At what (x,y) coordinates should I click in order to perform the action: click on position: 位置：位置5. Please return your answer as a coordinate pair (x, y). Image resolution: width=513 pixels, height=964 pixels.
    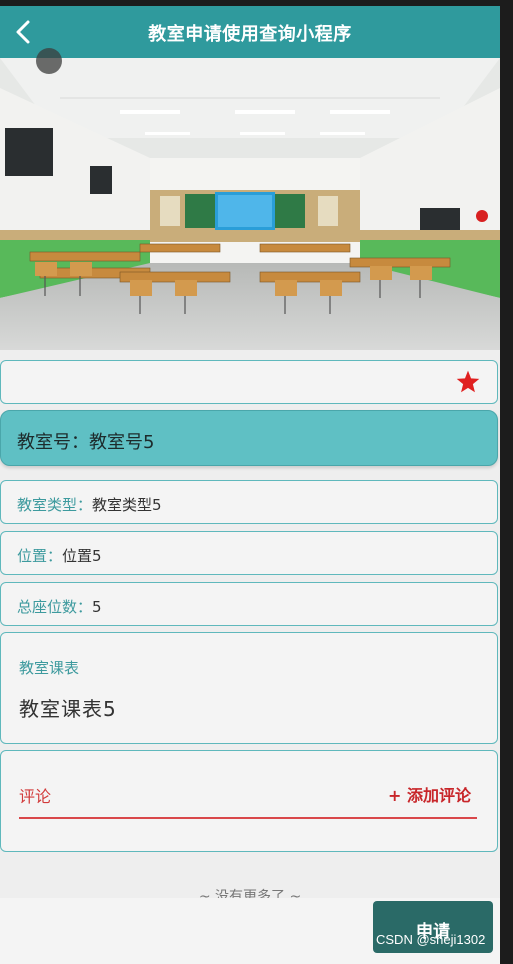
    Looking at the image, I should click on (59, 555).